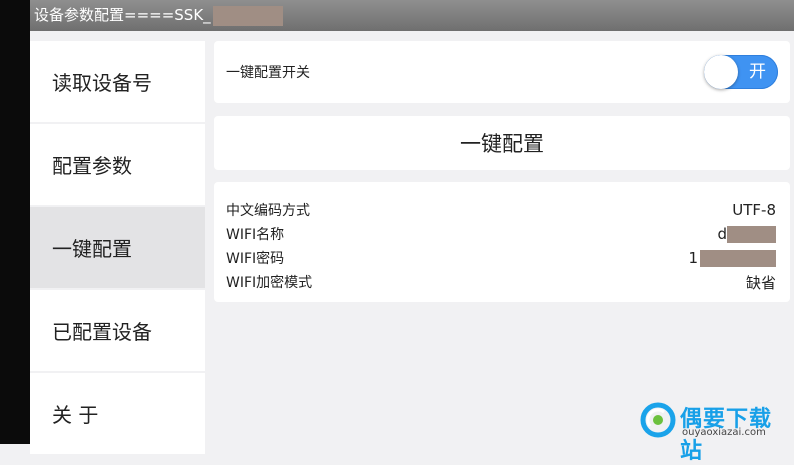  I want to click on sidebar-item-config-params: 配置参数, so click(117, 164).